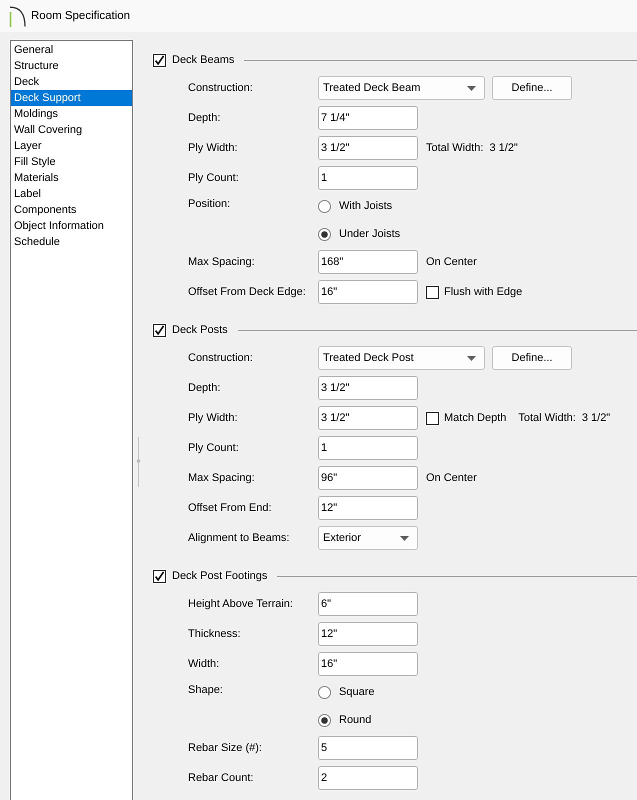  Describe the element at coordinates (239, 538) in the screenshot. I see `field-label: Alignment to Beams:` at that location.